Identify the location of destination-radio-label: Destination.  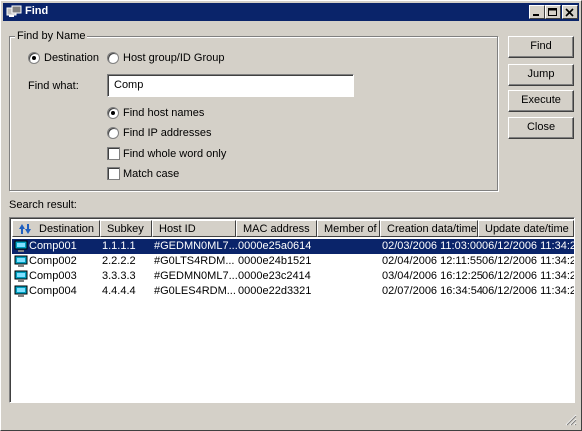
(72, 58).